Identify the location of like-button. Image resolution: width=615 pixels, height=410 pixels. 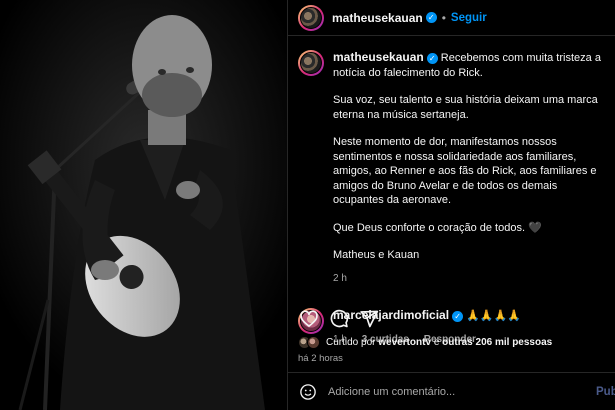
(309, 319).